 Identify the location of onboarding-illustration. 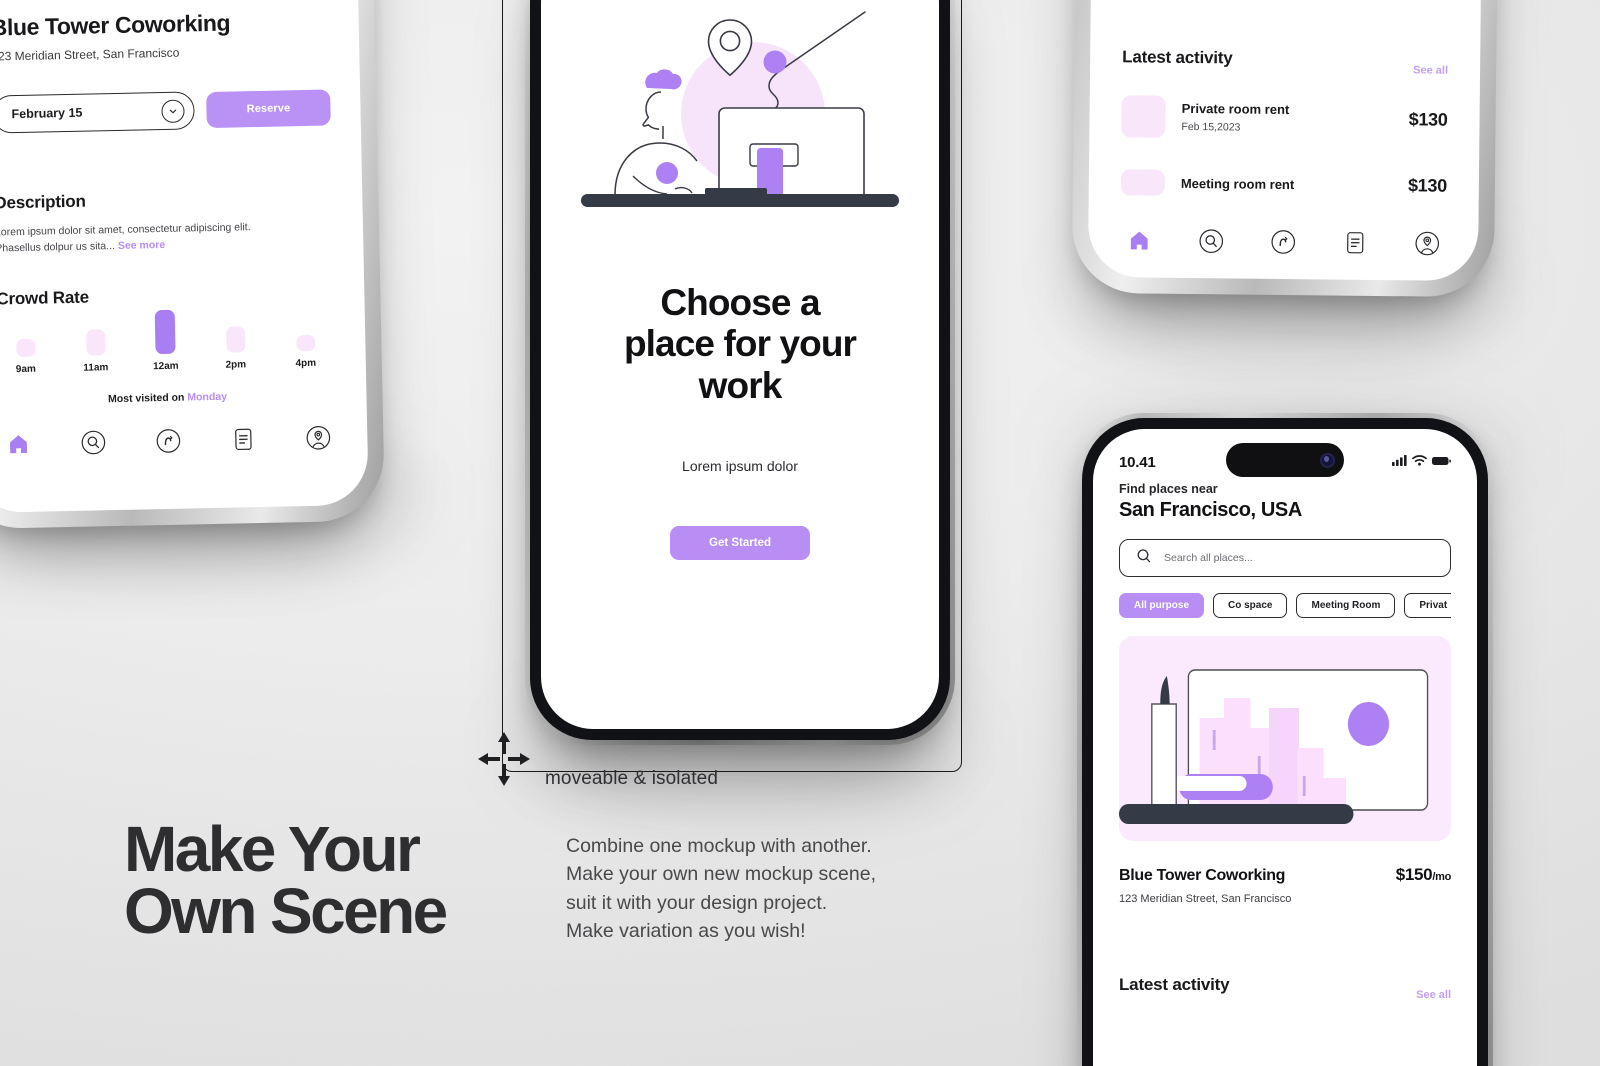
(740, 113).